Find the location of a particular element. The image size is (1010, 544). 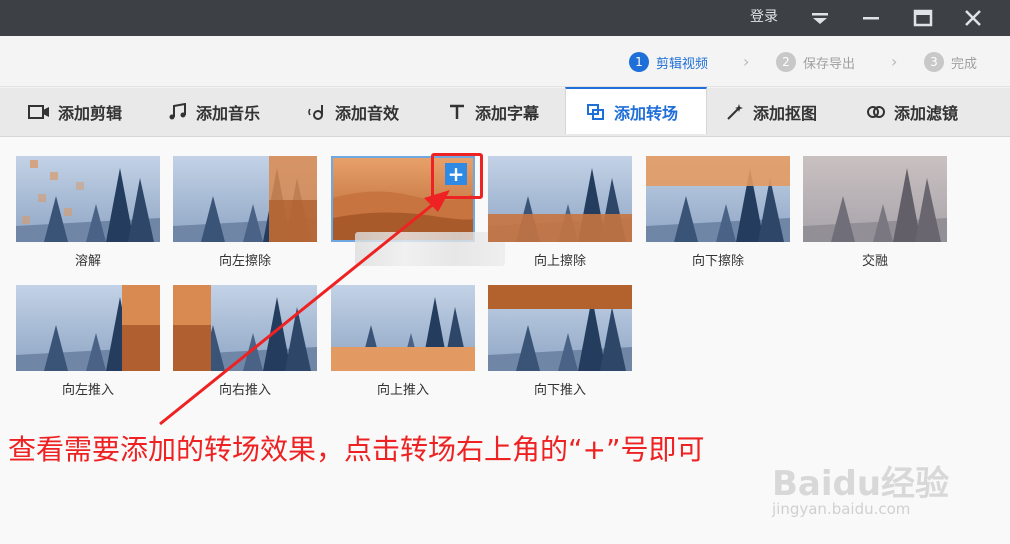

watermark-logo: Baidu经验 is located at coordinates (861, 484).